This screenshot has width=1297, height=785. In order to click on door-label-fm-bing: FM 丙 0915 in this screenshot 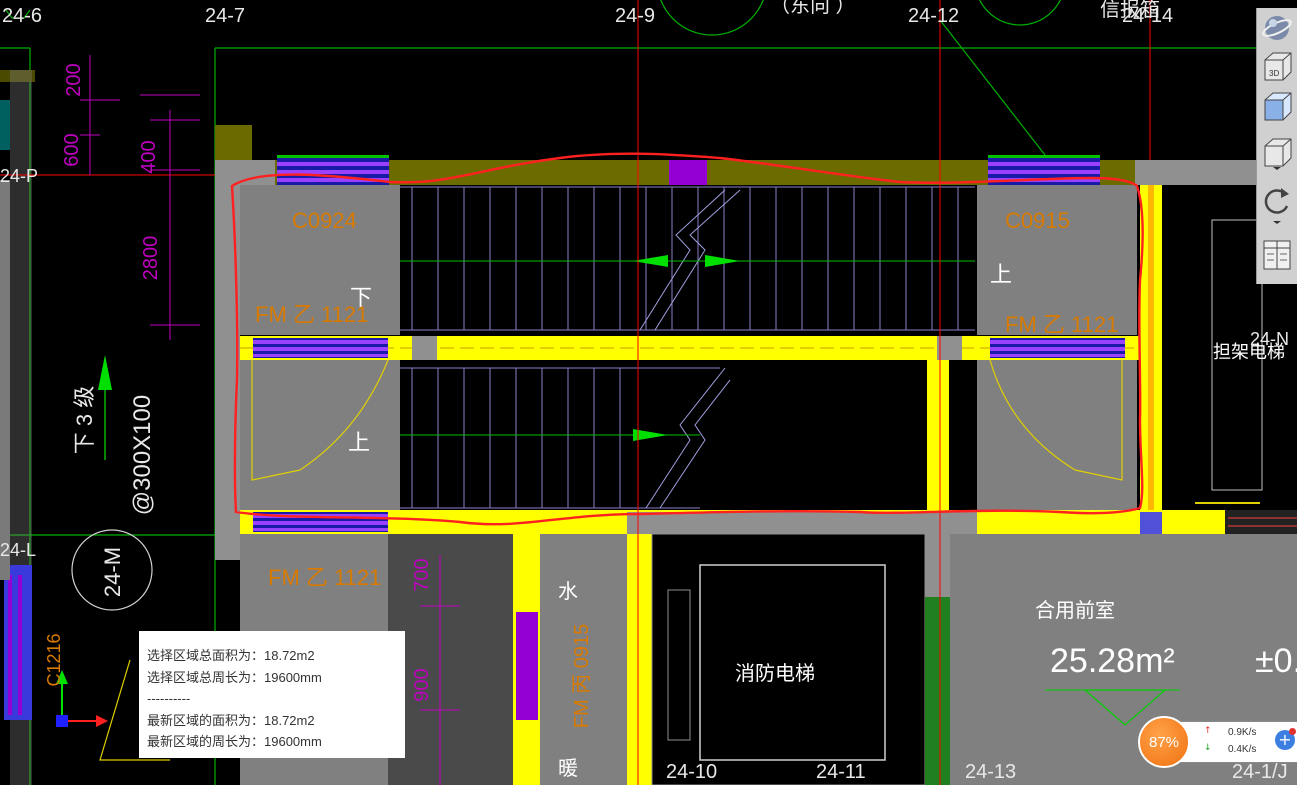, I will do `click(582, 676)`.